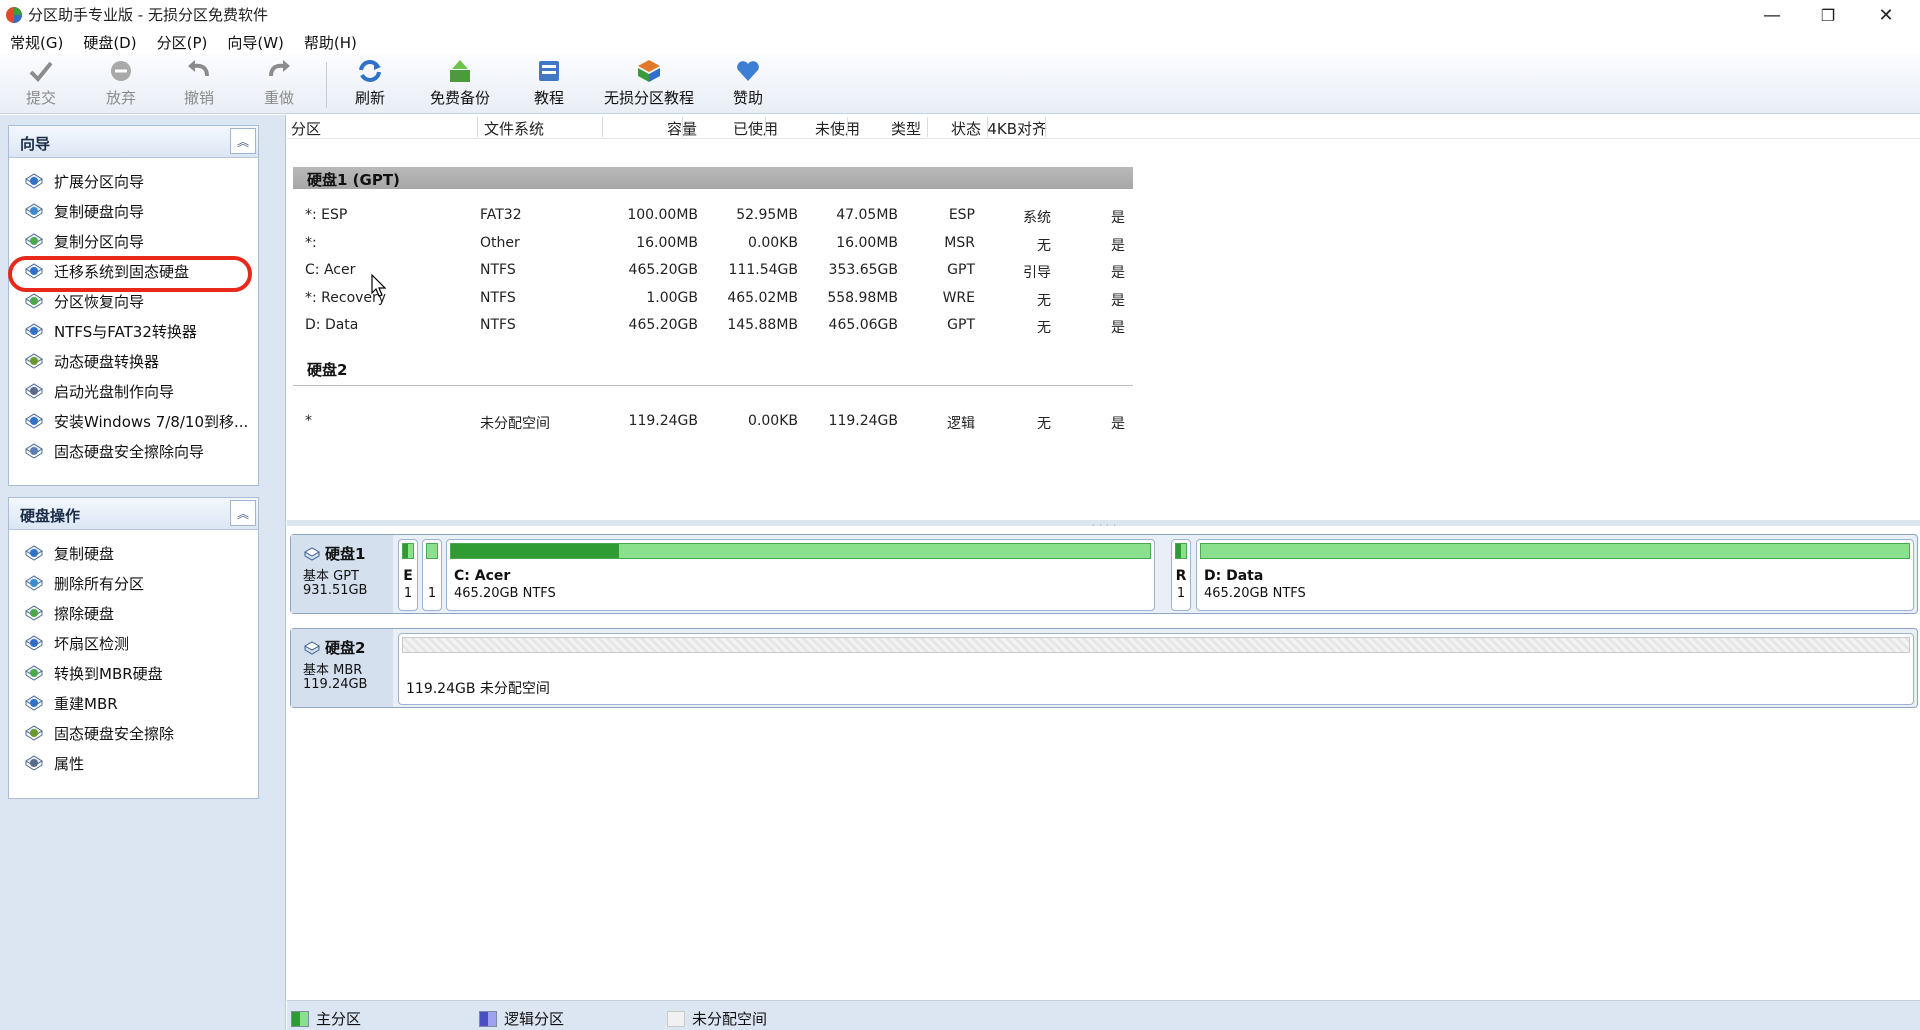 The width and height of the screenshot is (1920, 1030). I want to click on table-cell: 465.20GB, so click(663, 325).